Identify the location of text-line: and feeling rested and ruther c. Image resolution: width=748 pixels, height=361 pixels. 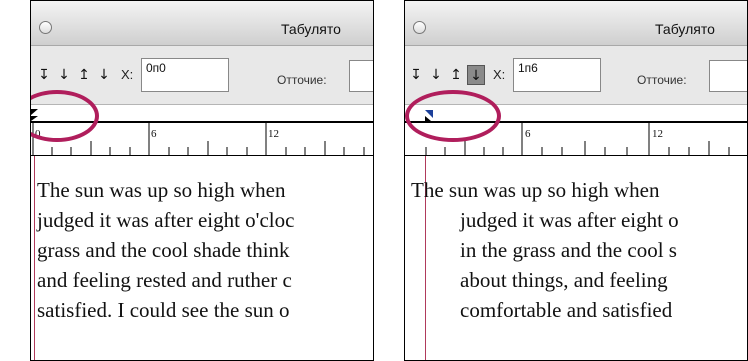
(164, 280).